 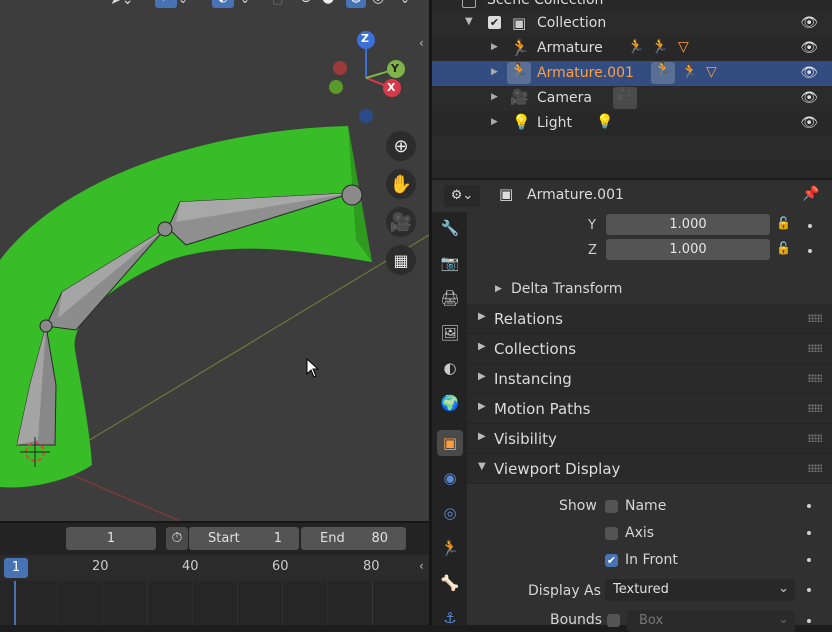 I want to click on solid-shading-icon: ●, so click(x=328, y=3).